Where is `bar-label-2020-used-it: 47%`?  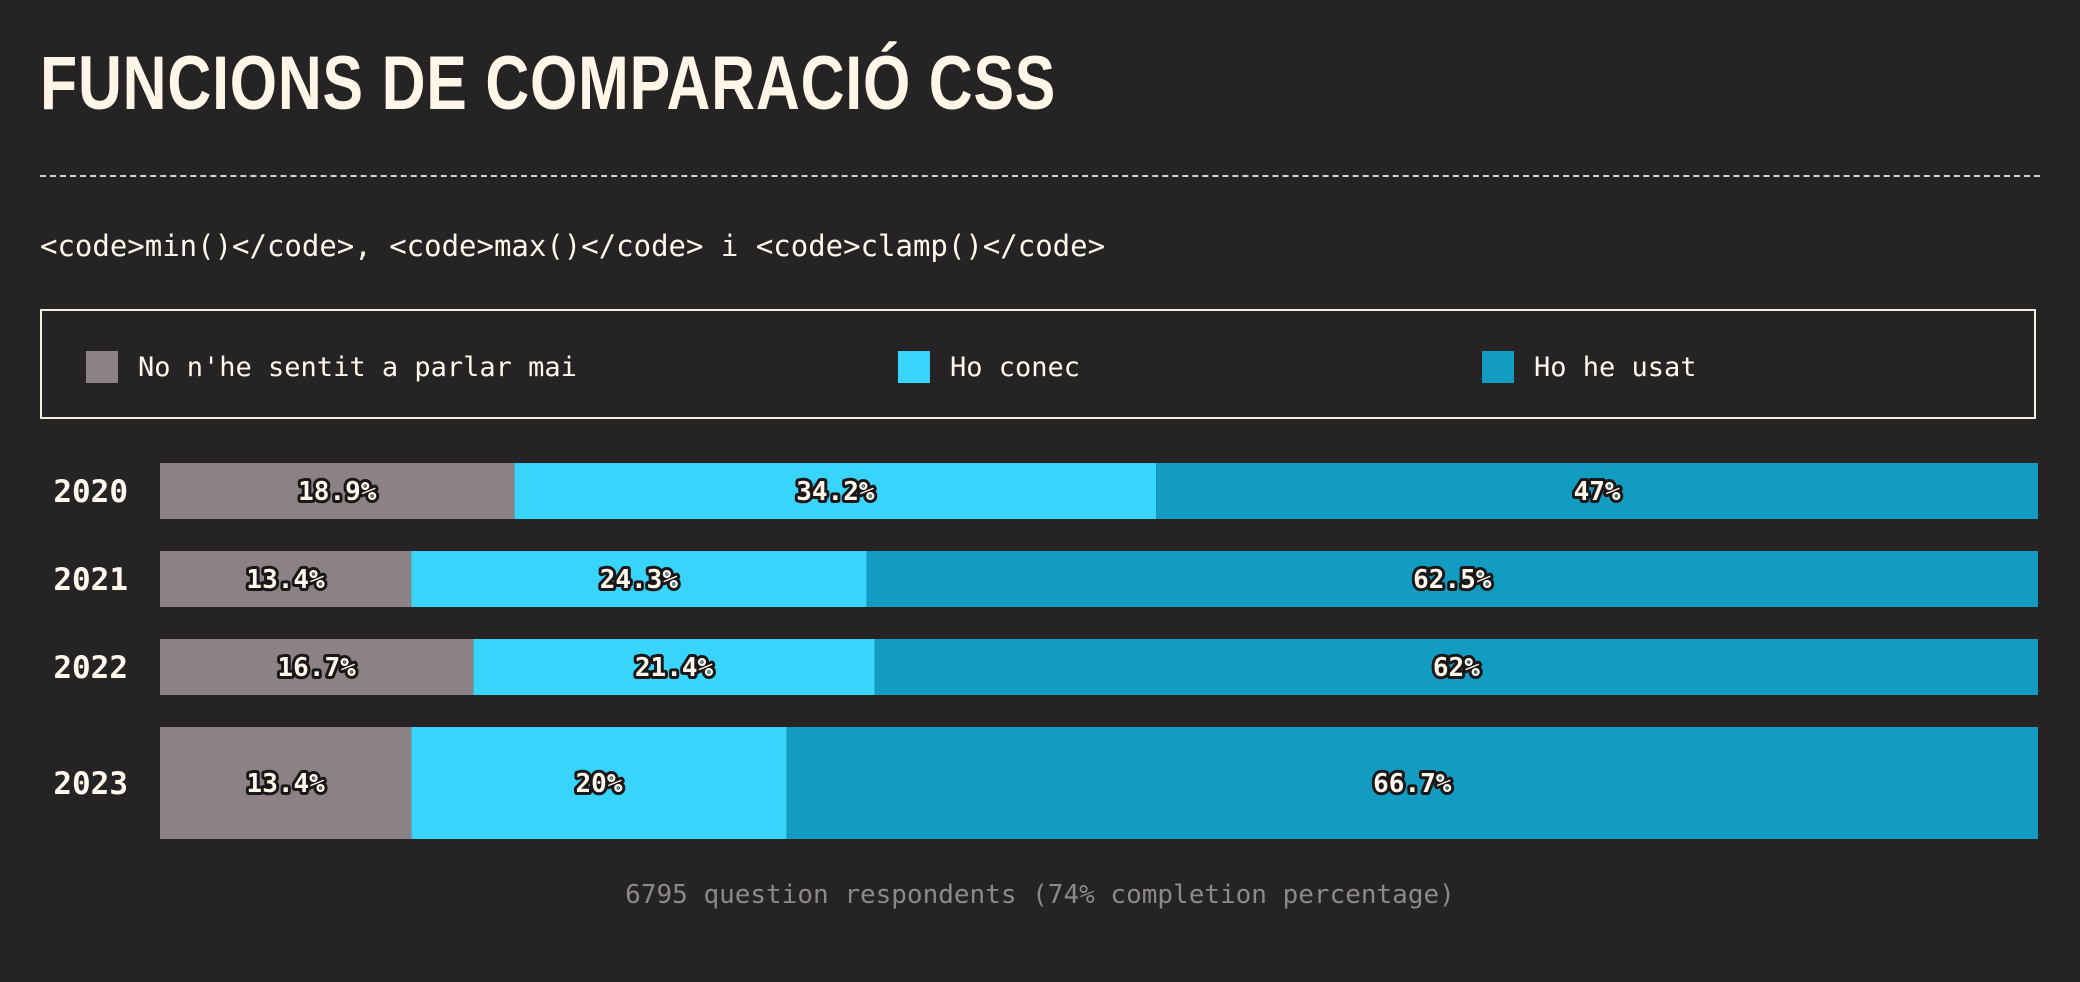 bar-label-2020-used-it: 47% is located at coordinates (1597, 492).